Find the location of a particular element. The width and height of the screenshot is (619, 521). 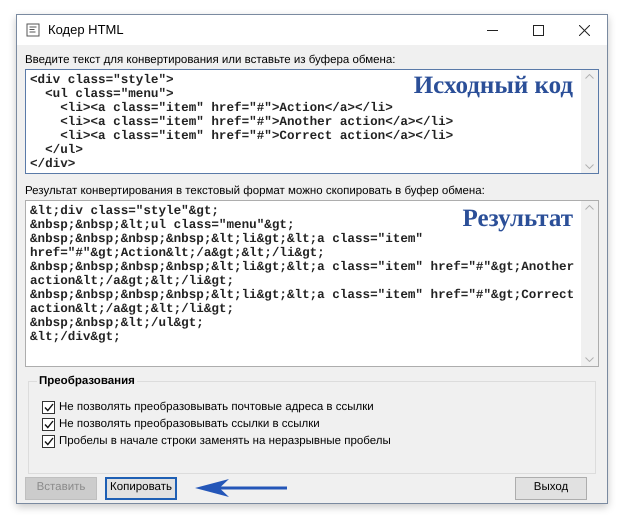

code-line: &nbsp;&nbsp;&nbsp;&nbsp;&lt;li&gt;&lt;a class="item" is located at coordinates (226, 239).